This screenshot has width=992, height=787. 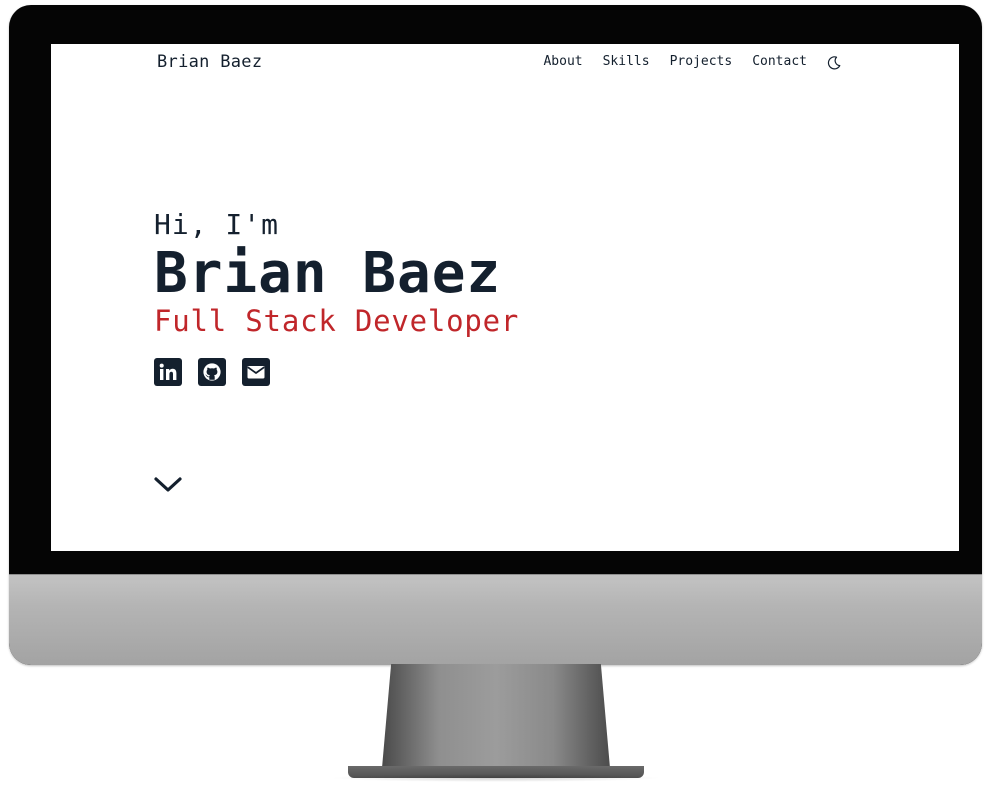 I want to click on nav-link-about: About, so click(x=562, y=61).